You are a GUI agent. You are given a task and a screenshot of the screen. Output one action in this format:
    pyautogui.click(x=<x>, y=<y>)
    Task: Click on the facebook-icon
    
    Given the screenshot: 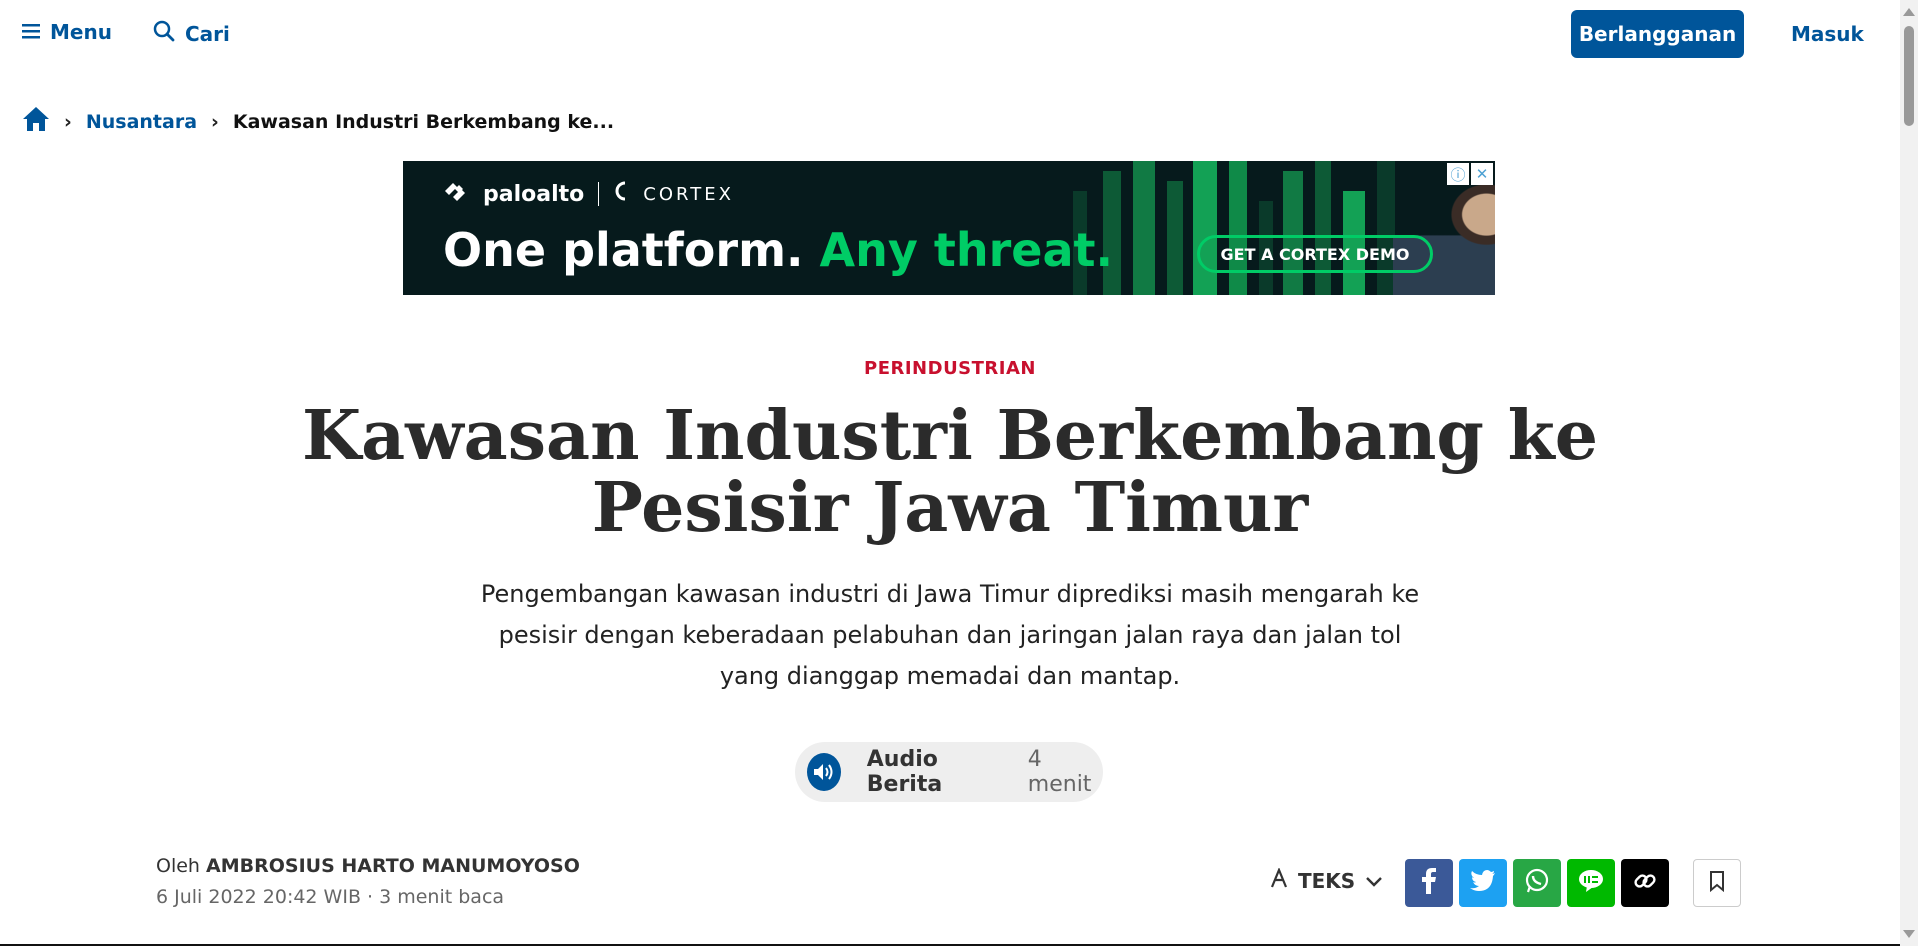 What is the action you would take?
    pyautogui.click(x=1429, y=883)
    